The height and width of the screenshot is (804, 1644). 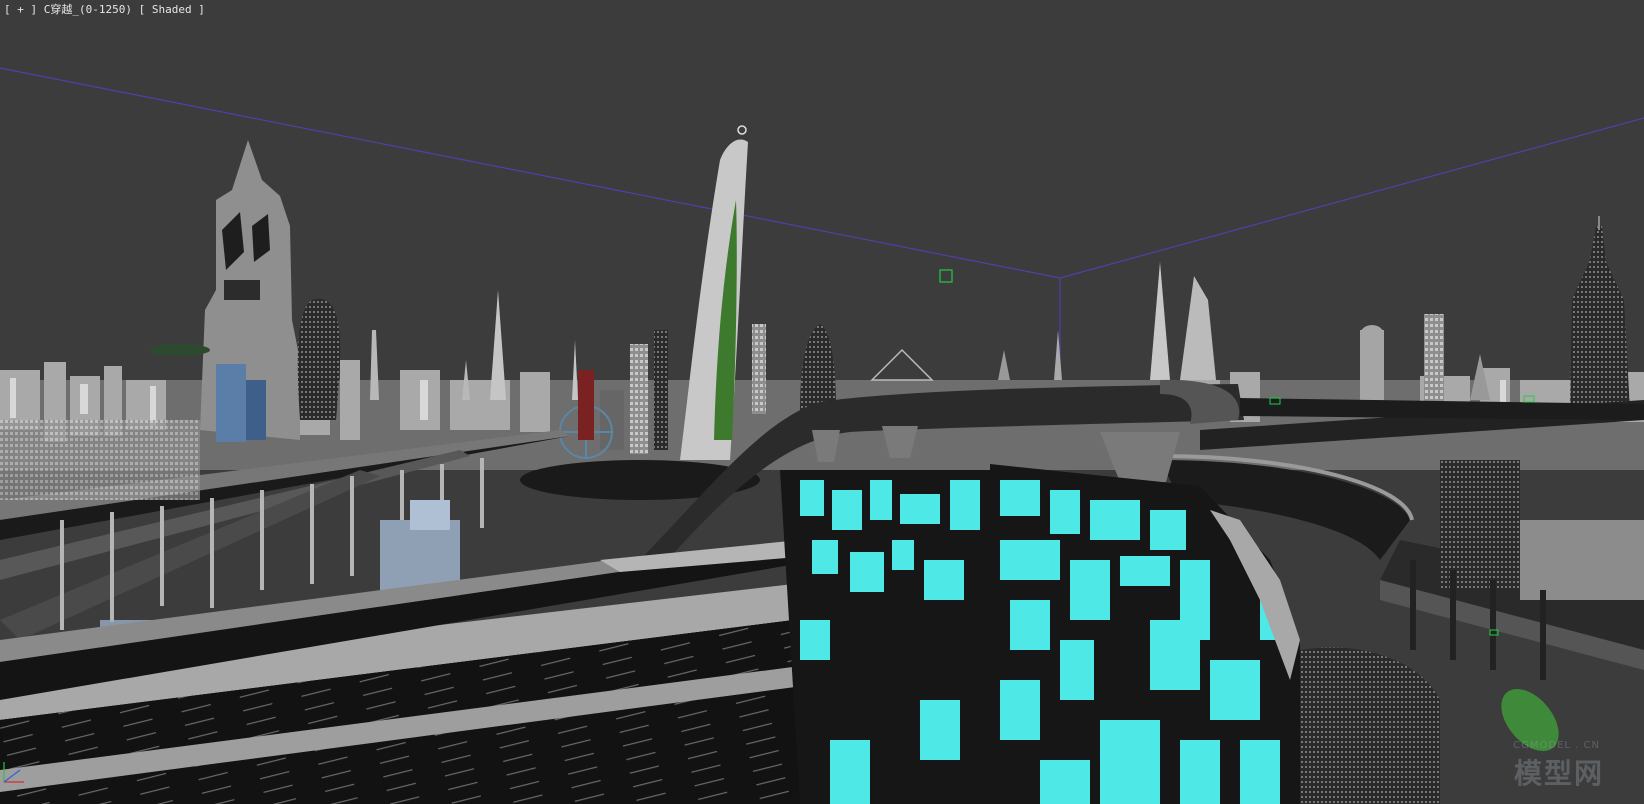 What do you see at coordinates (1556, 745) in the screenshot?
I see `watermark-sub: CGMODEL . CN` at bounding box center [1556, 745].